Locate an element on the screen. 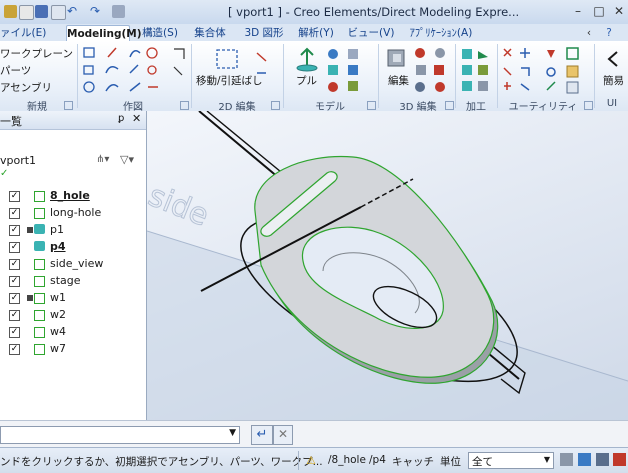  tab-modeling: Modeling(M) is located at coordinates (104, 33).